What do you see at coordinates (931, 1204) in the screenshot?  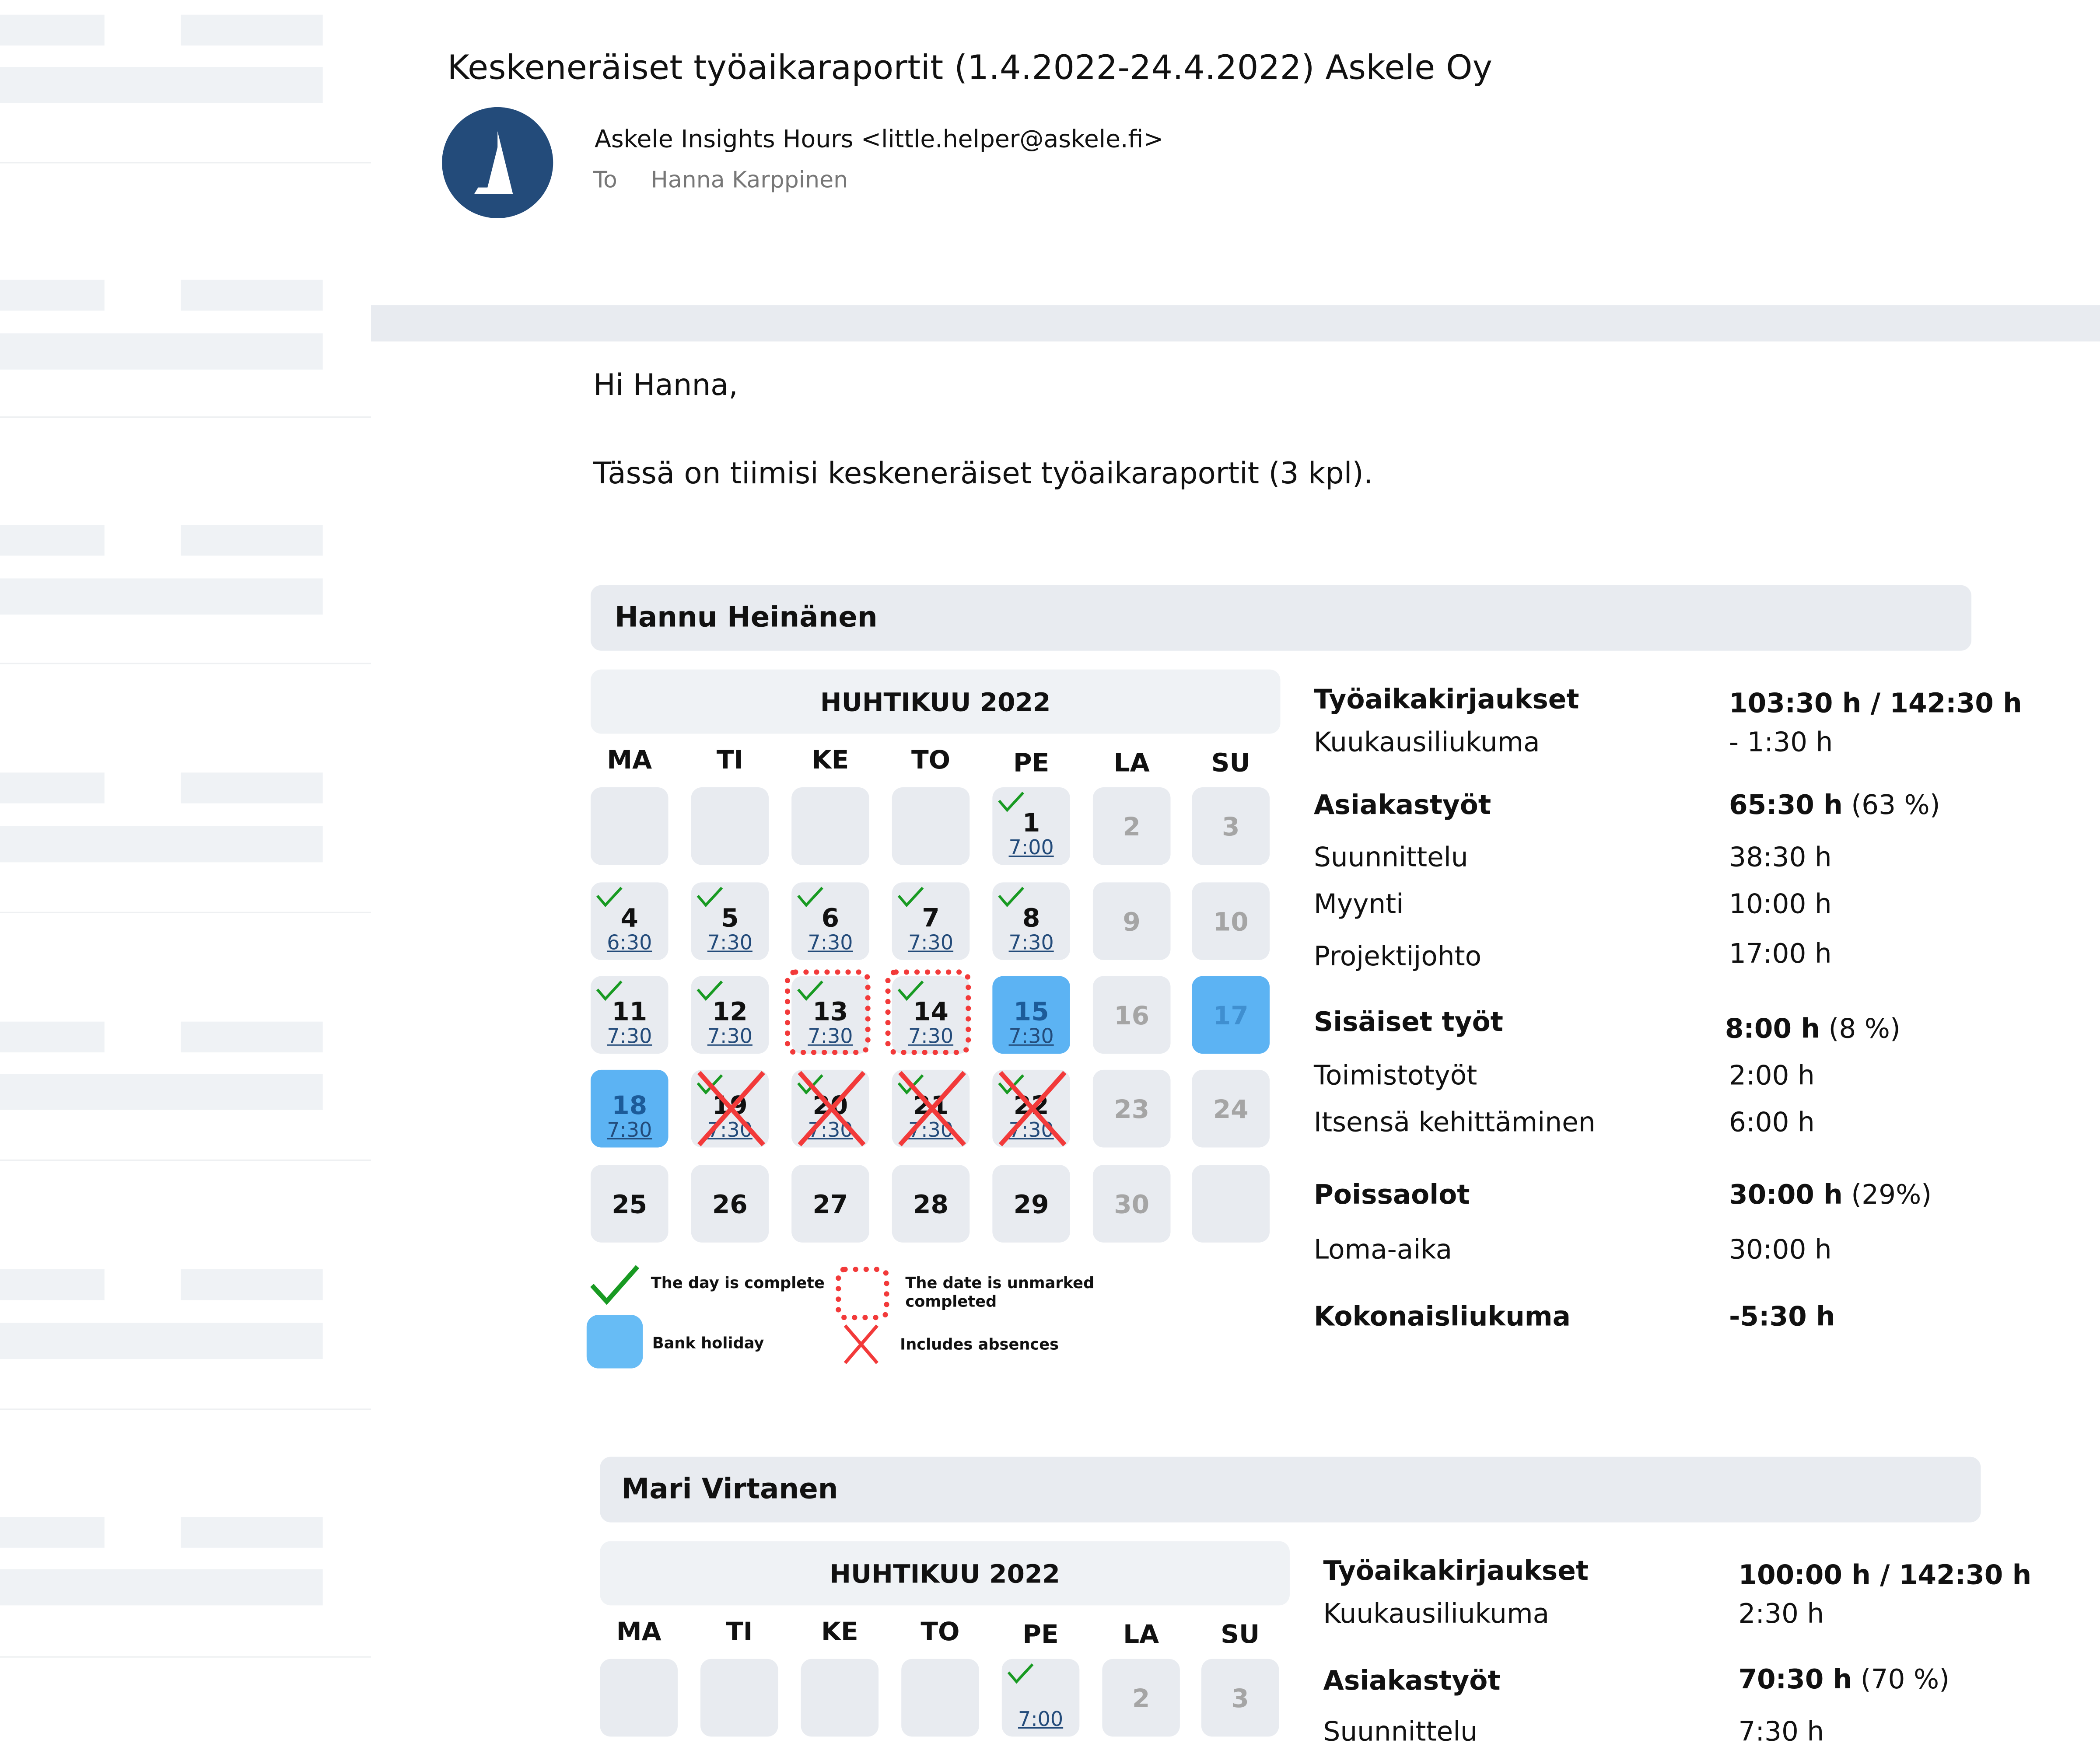 I see `calendar-day-28: 28` at bounding box center [931, 1204].